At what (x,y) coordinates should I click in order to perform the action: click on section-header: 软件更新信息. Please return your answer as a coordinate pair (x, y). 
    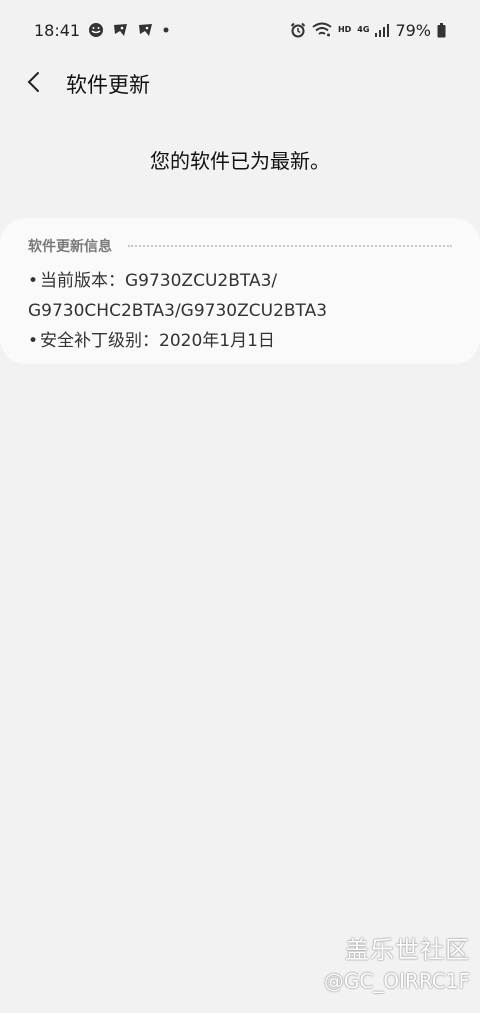
    Looking at the image, I should click on (240, 246).